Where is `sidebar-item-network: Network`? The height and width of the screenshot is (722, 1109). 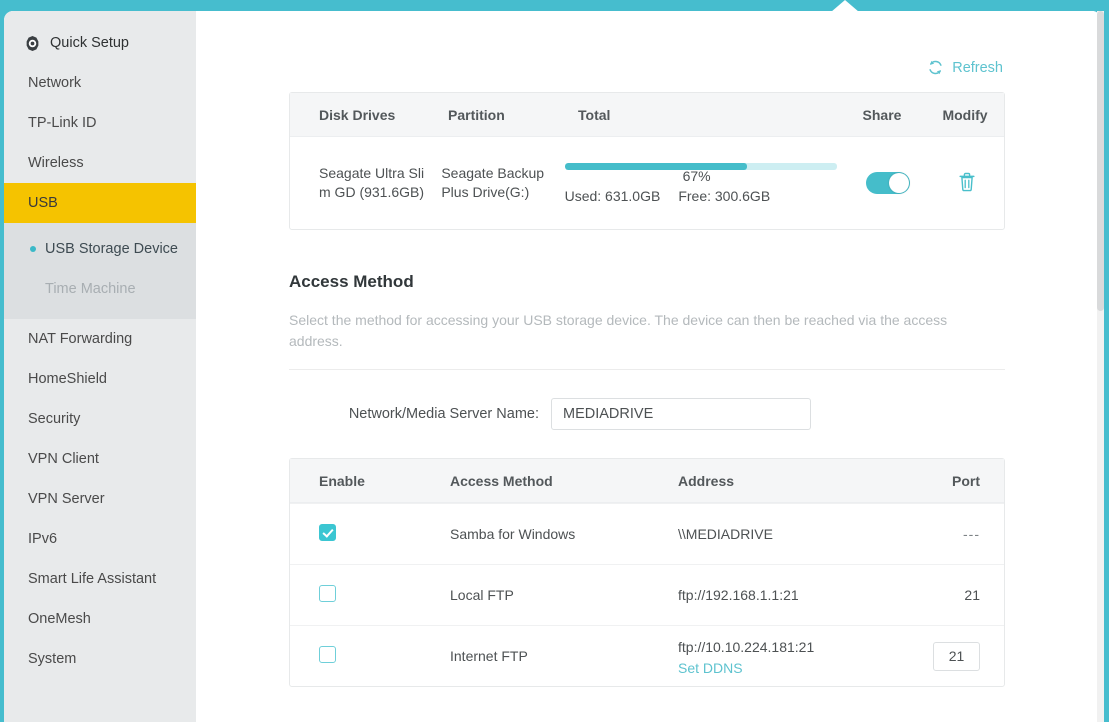 sidebar-item-network: Network is located at coordinates (100, 83).